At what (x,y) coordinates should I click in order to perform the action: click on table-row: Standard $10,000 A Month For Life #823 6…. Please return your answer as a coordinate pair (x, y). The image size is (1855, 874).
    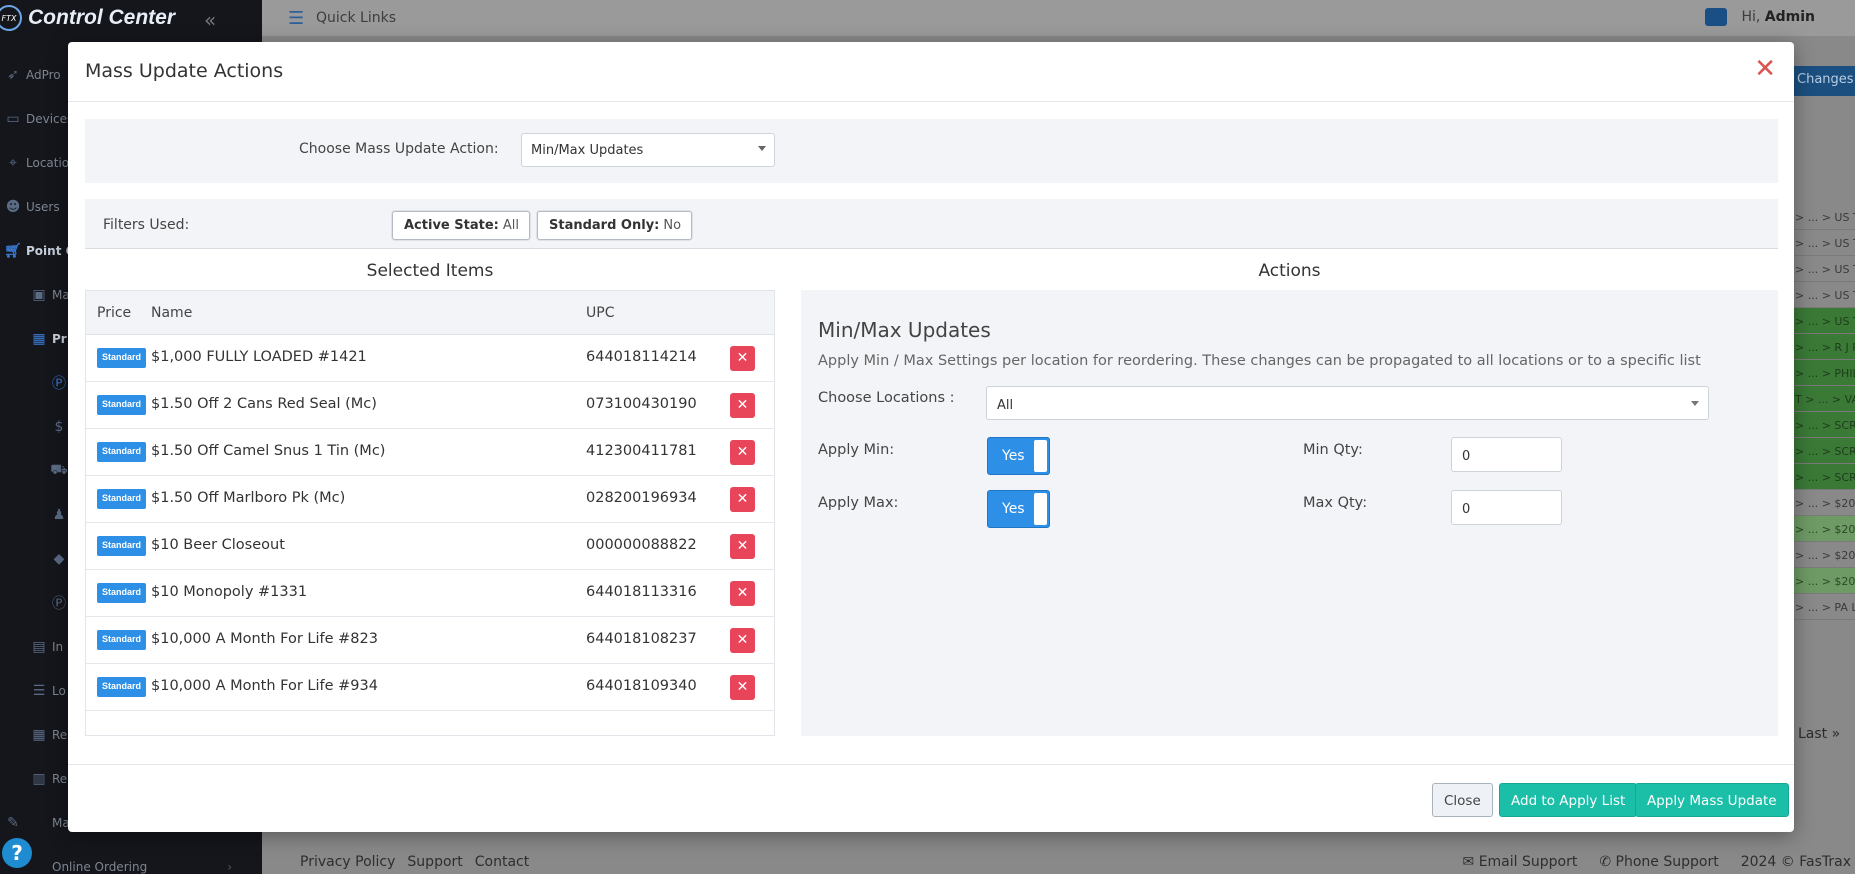
    Looking at the image, I should click on (430, 640).